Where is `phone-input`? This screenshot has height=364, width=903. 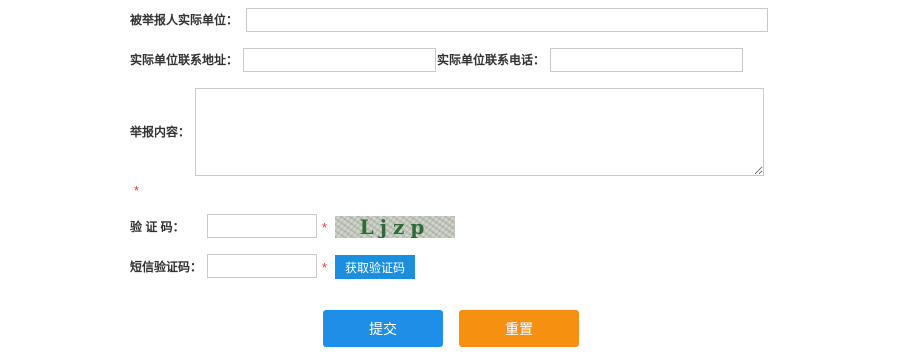 phone-input is located at coordinates (646, 60).